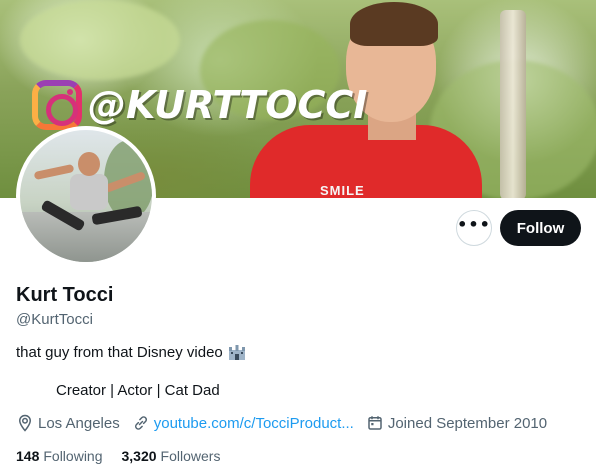 The image size is (596, 468). I want to click on location-pin-icon, so click(25, 423).